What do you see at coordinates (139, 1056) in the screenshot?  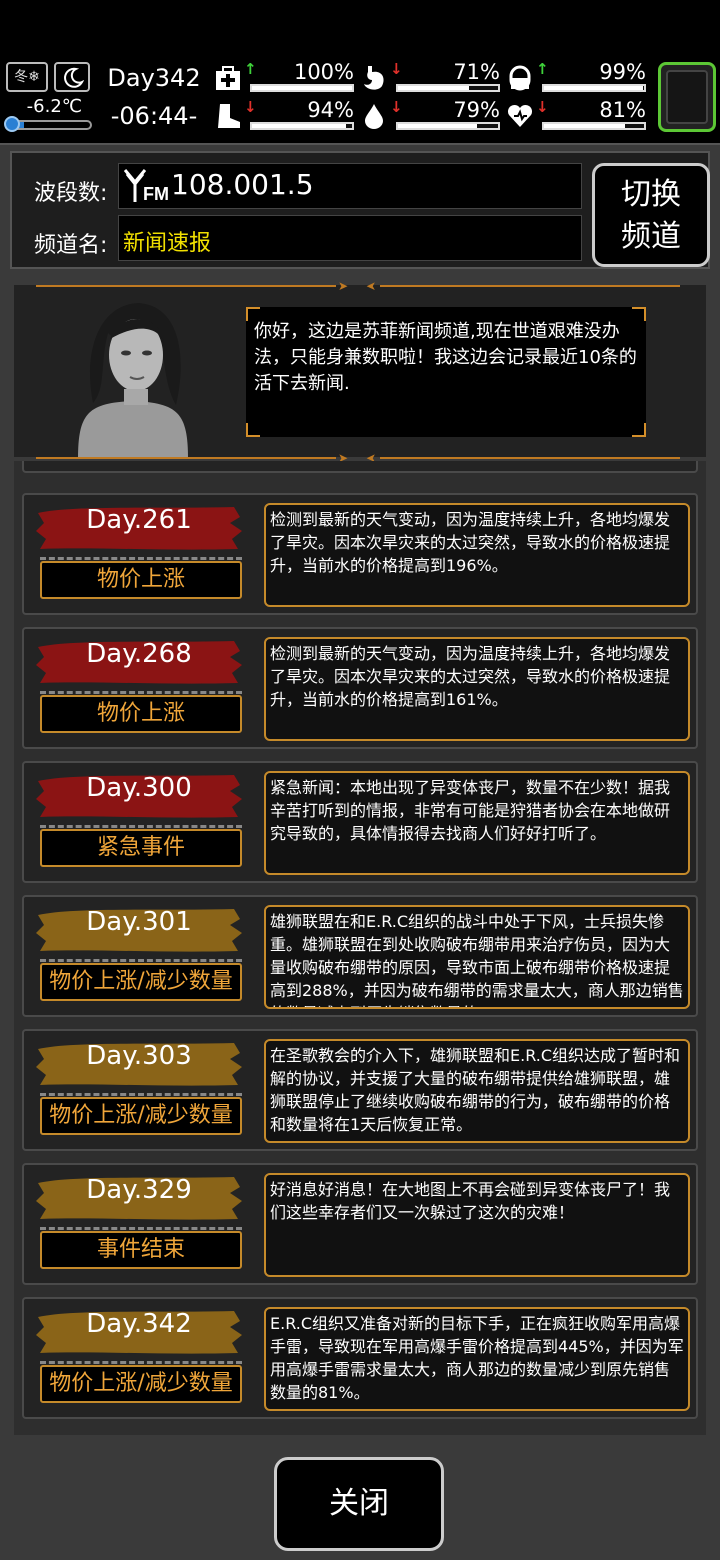 I see `news-day: Day.303` at bounding box center [139, 1056].